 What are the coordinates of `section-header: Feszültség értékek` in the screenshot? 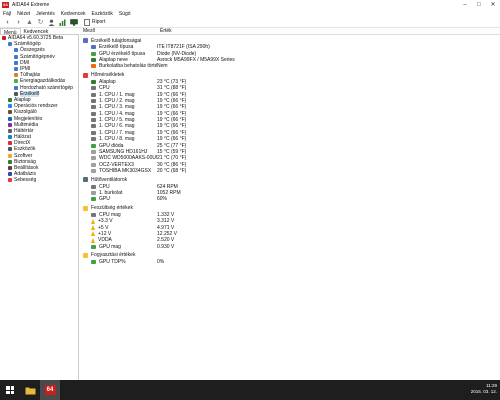 It's located at (290, 208).